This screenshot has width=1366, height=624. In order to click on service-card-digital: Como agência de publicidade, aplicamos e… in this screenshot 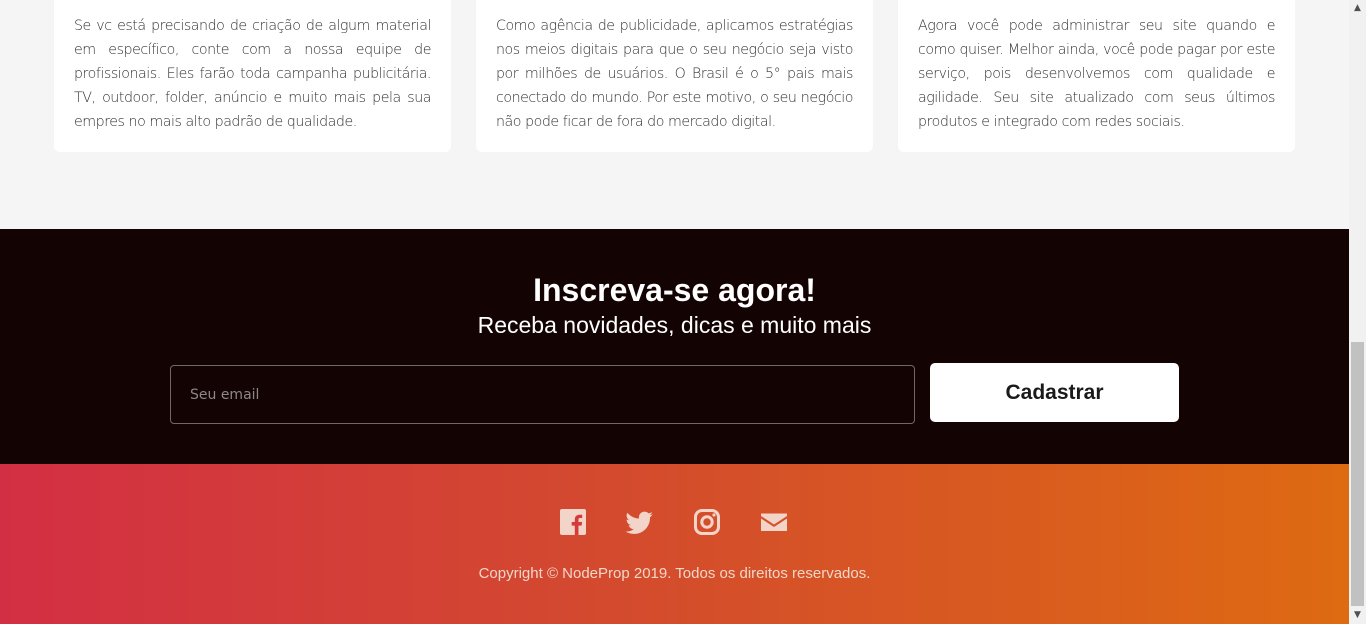, I will do `click(674, 76)`.